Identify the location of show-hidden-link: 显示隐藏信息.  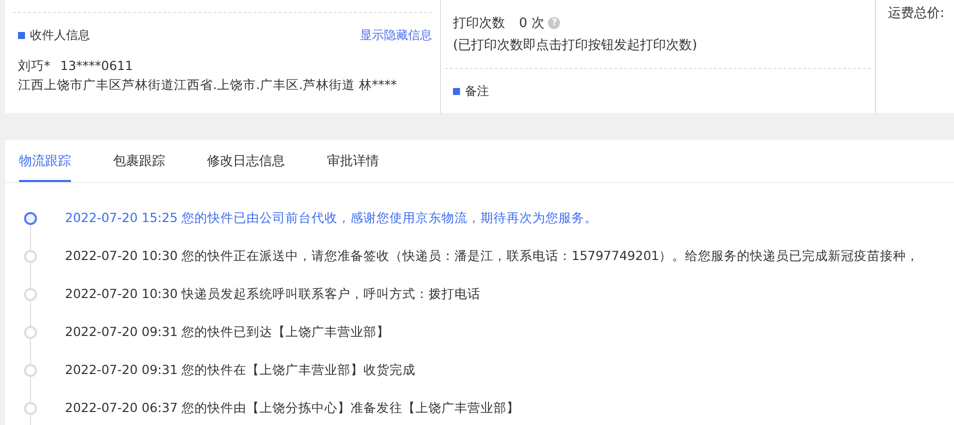
(396, 35).